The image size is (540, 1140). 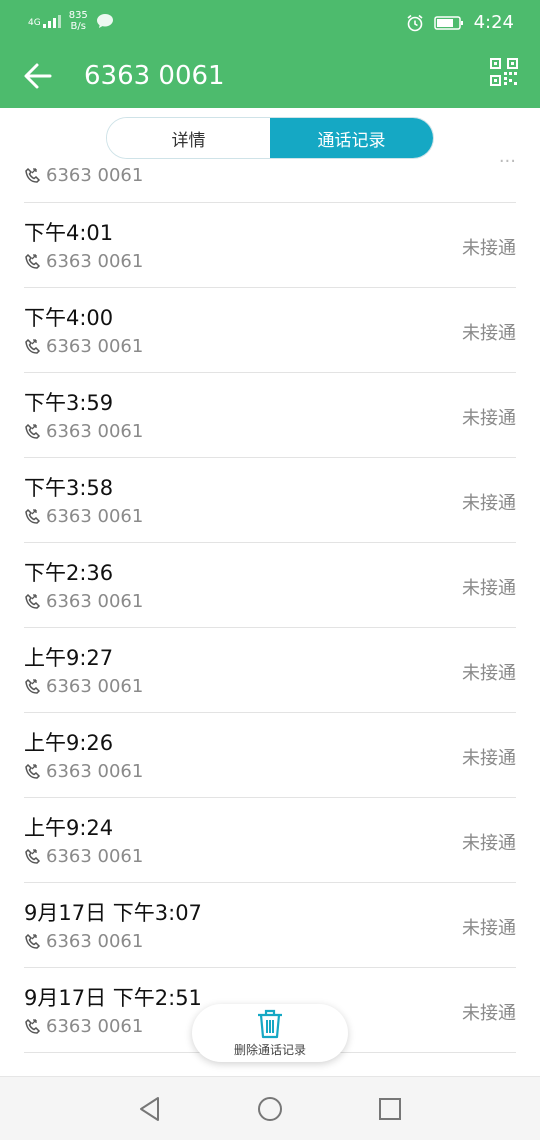 I want to click on call-time: 下午4:00, so click(x=69, y=318).